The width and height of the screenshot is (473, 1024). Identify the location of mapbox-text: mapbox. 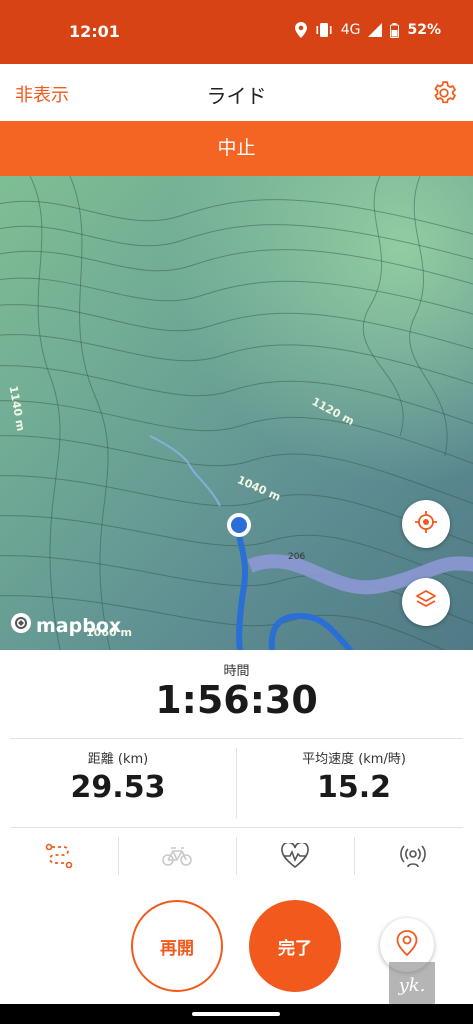
(79, 625).